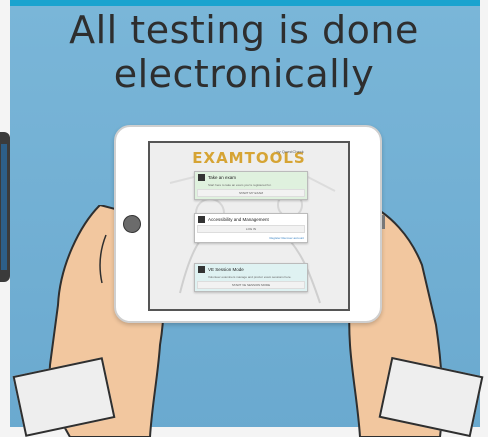 The image size is (488, 437). Describe the element at coordinates (201, 219) in the screenshot. I see `user-icon` at that location.